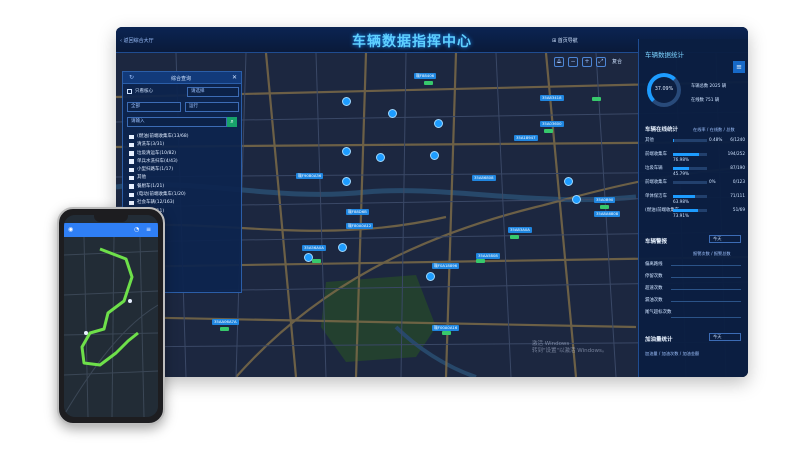 This screenshot has width=800, height=458. Describe the element at coordinates (111, 230) in the screenshot. I see `phone-header: ◉ ◔ ≡` at that location.